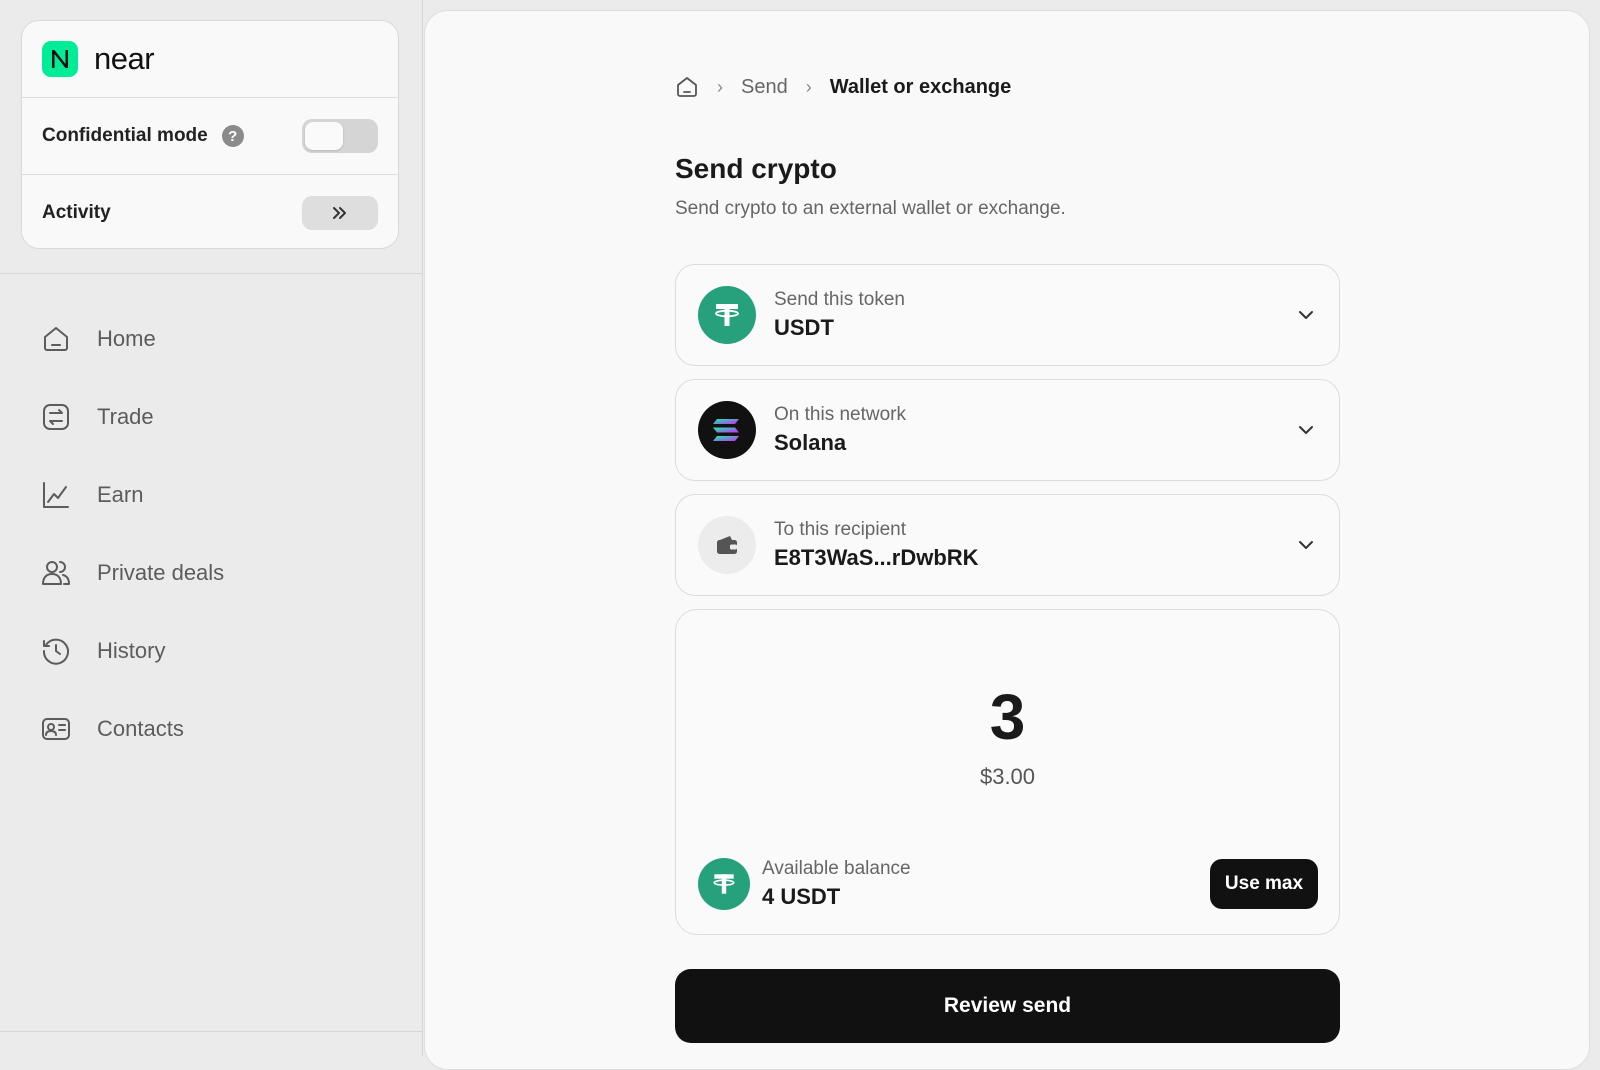 The height and width of the screenshot is (1070, 1600). What do you see at coordinates (1007, 717) in the screenshot?
I see `amount-input: 3` at bounding box center [1007, 717].